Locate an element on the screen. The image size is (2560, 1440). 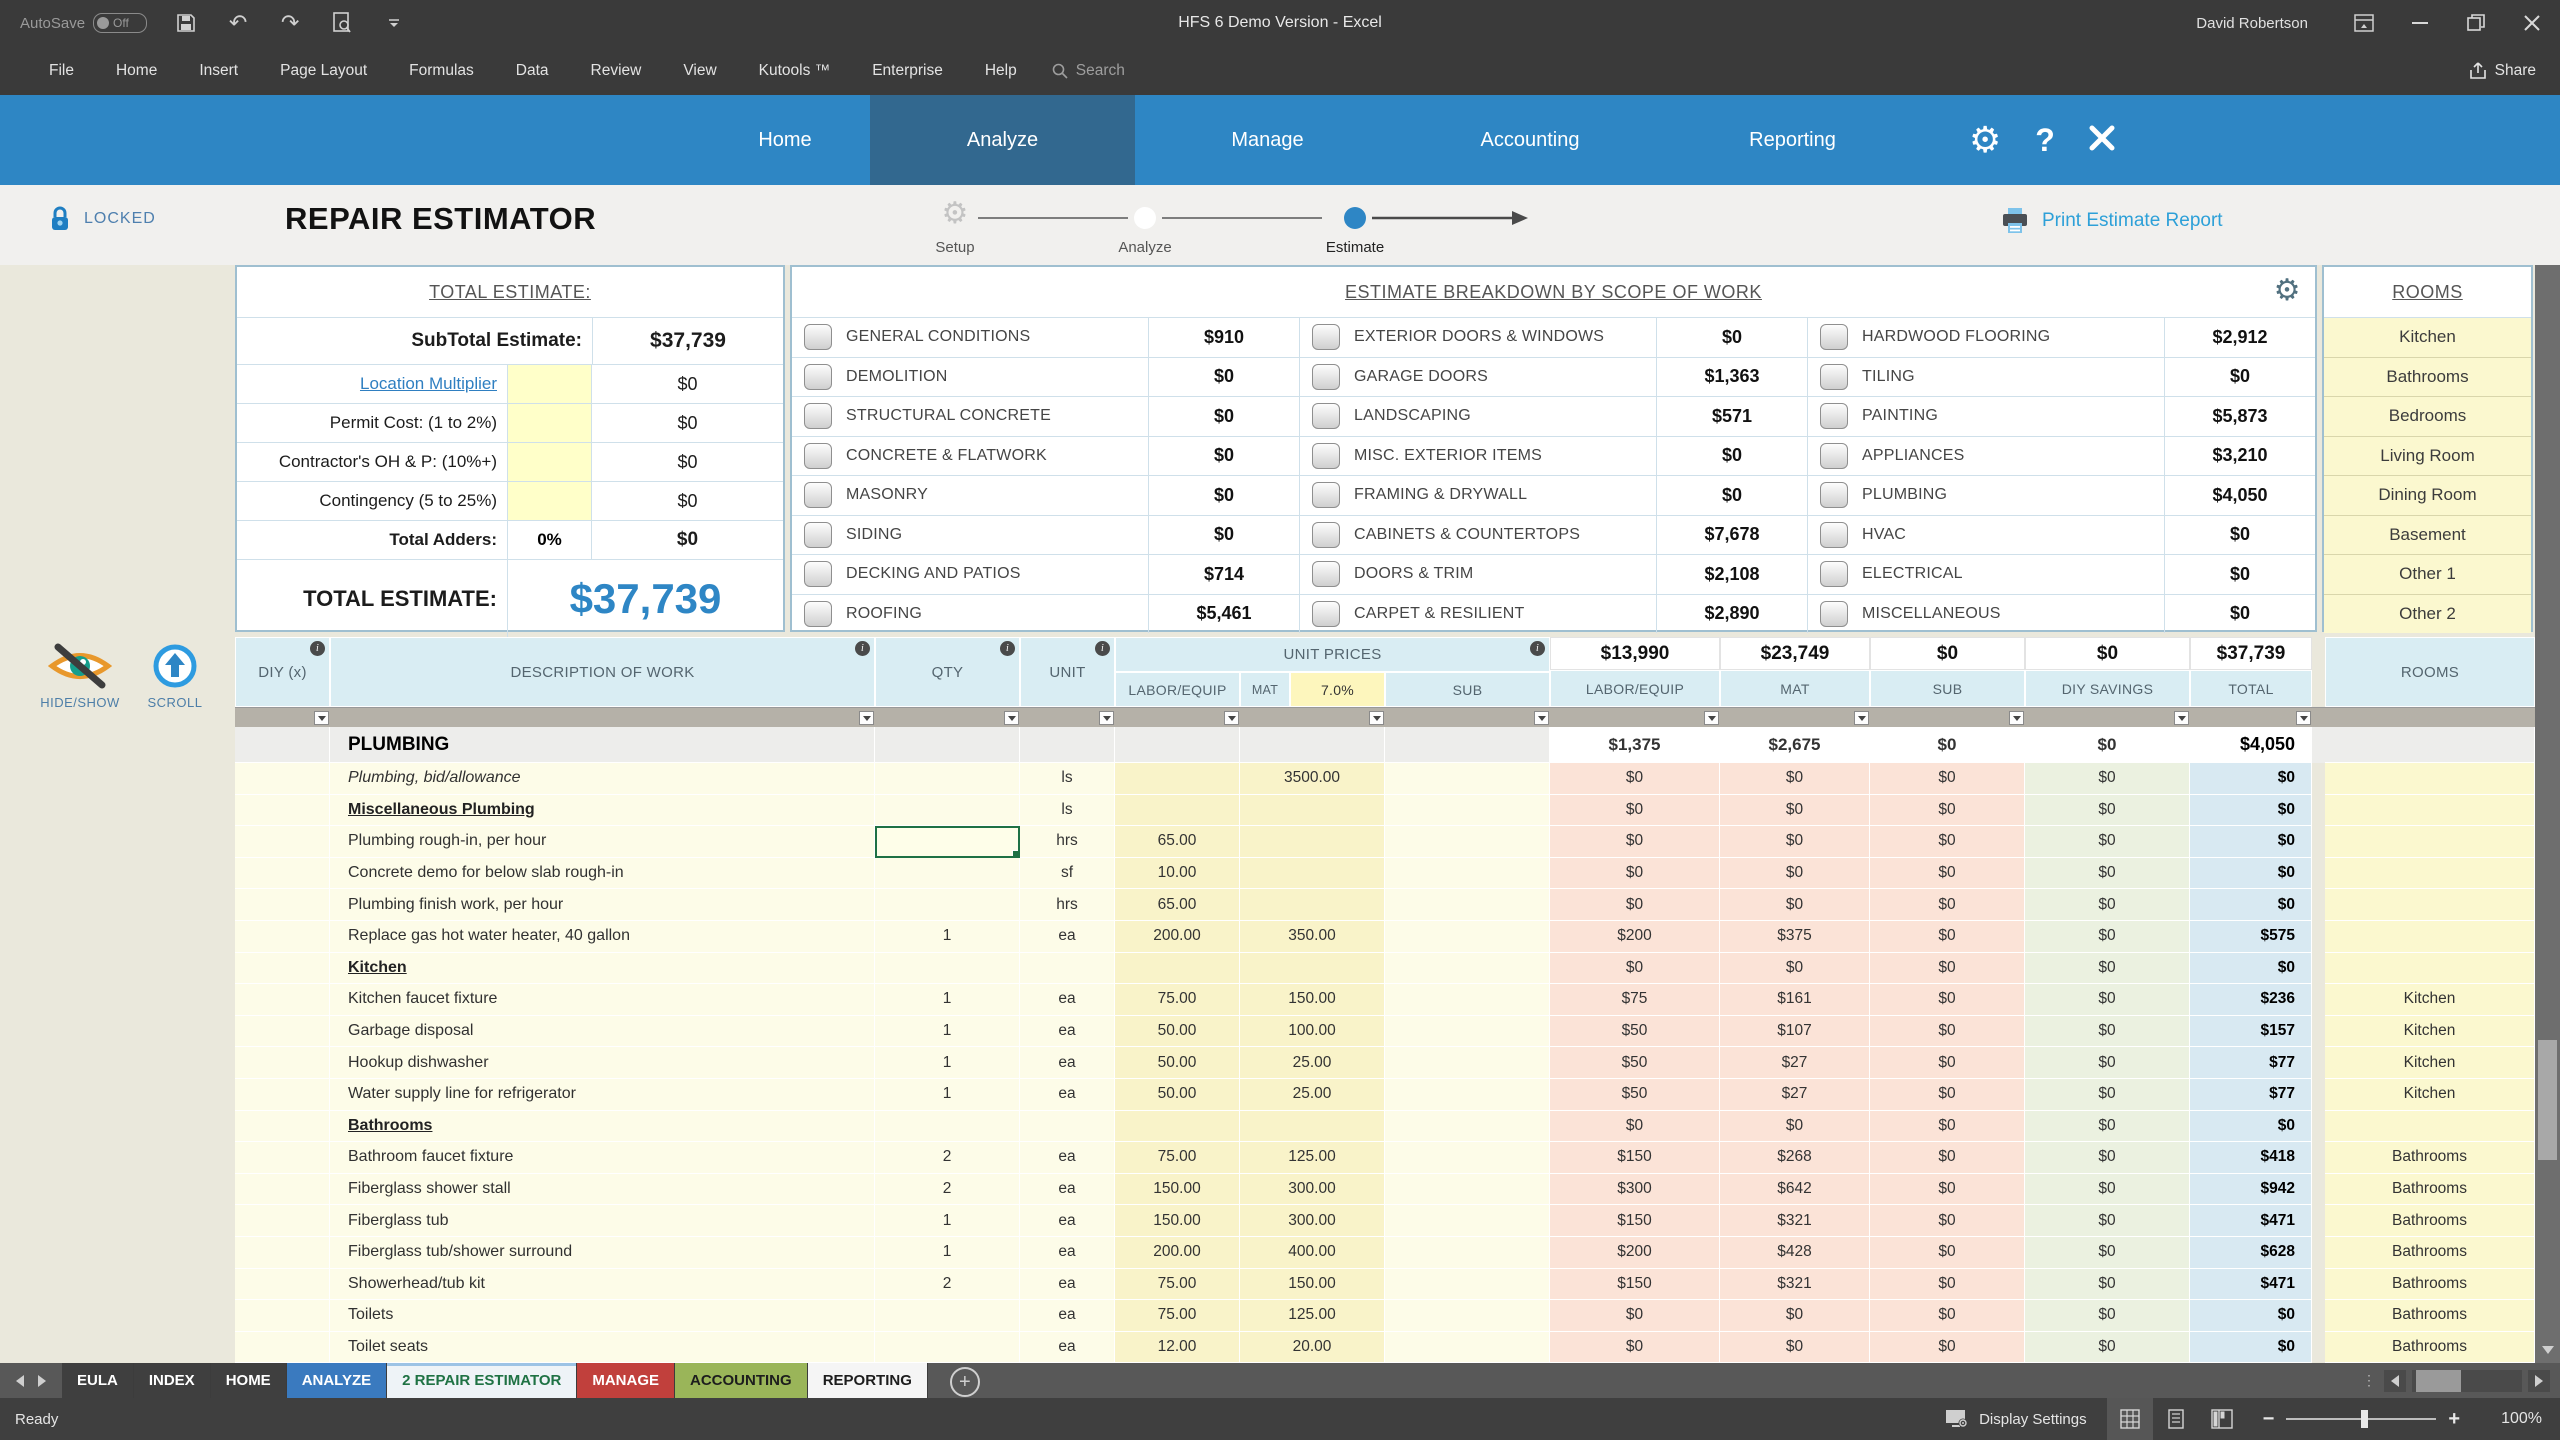
cell-unit-price-labor: 75.00 is located at coordinates (1177, 1000).